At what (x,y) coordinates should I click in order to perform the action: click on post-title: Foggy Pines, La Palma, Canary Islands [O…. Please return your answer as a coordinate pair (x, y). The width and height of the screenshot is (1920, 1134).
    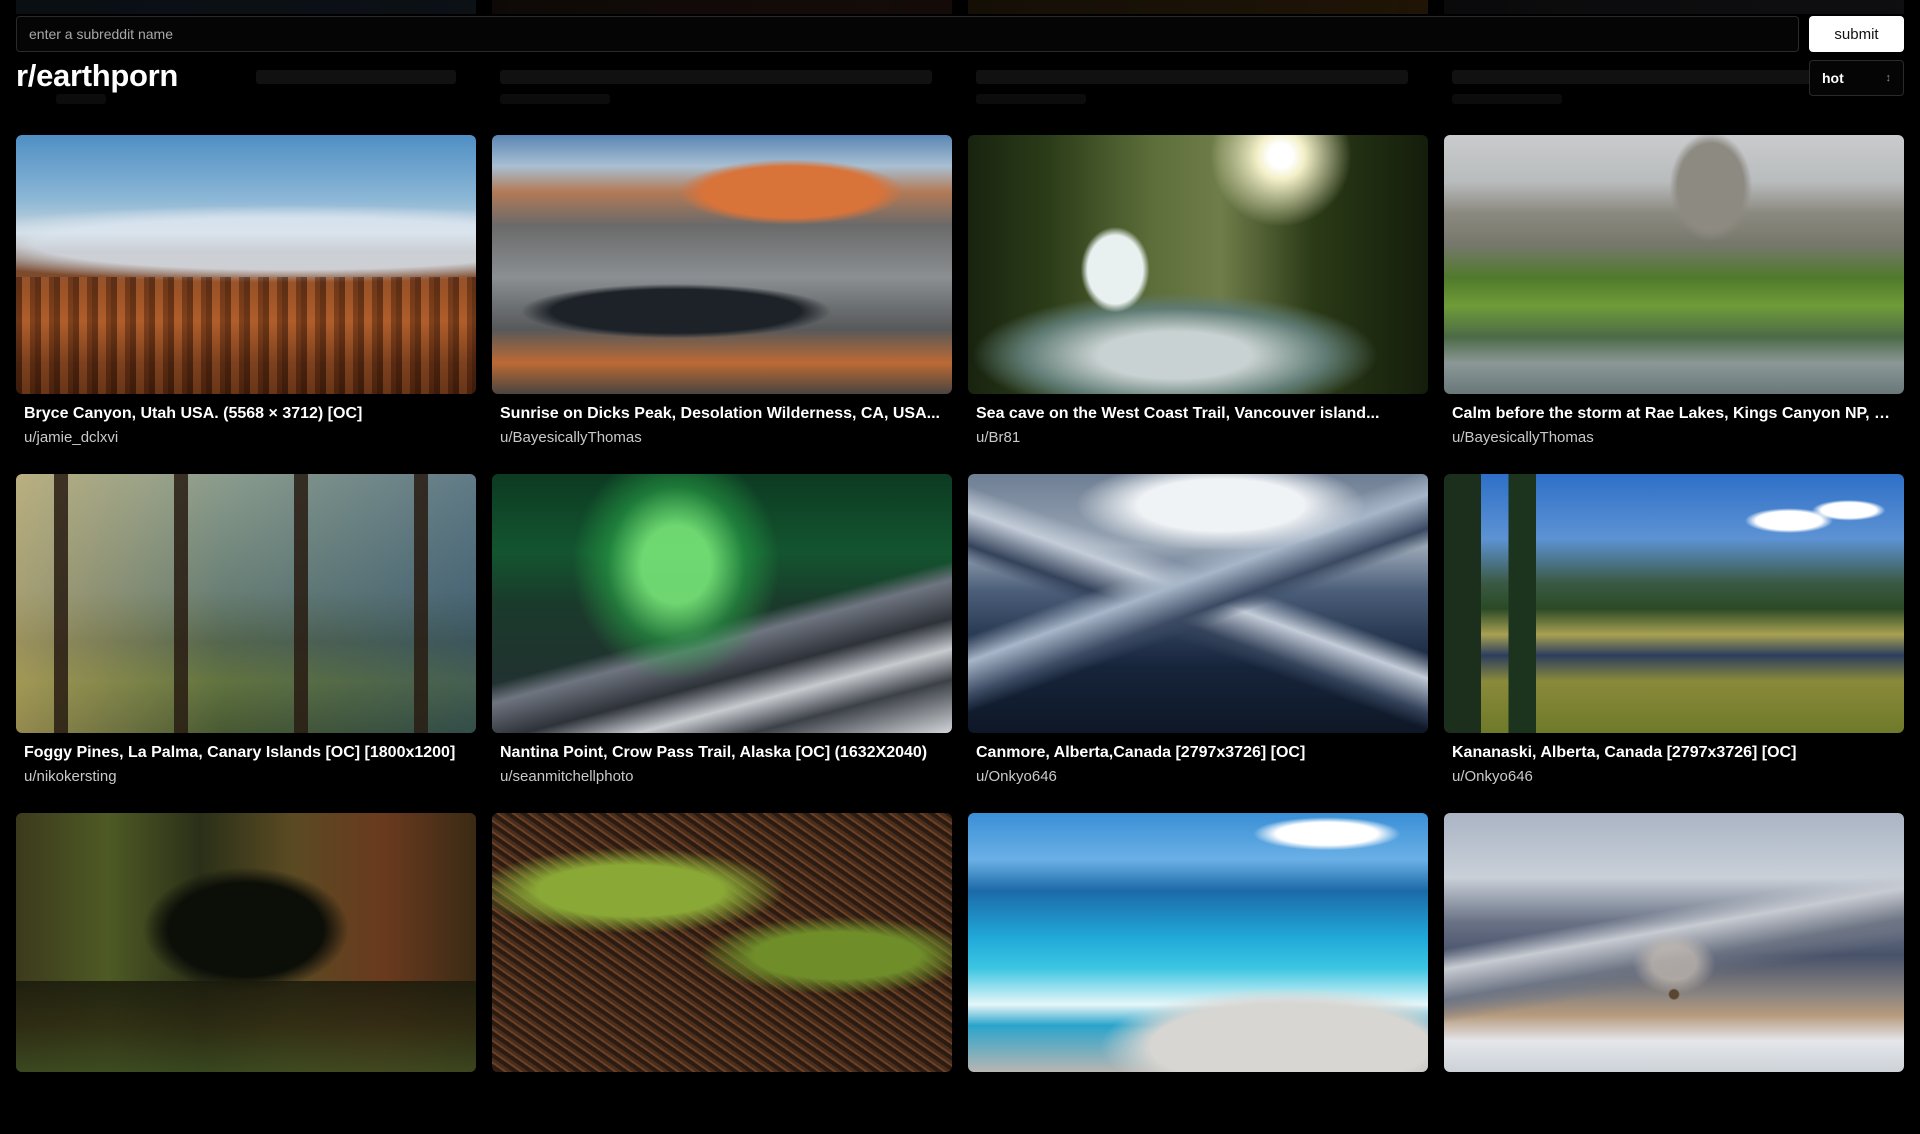
    Looking at the image, I should click on (240, 752).